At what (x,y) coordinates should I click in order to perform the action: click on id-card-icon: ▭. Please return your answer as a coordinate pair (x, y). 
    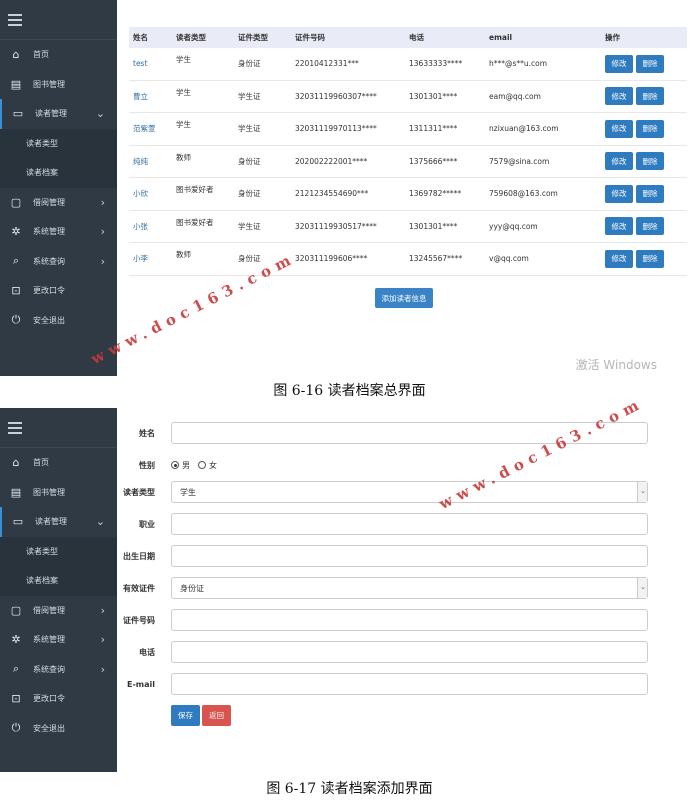
    Looking at the image, I should click on (18, 114).